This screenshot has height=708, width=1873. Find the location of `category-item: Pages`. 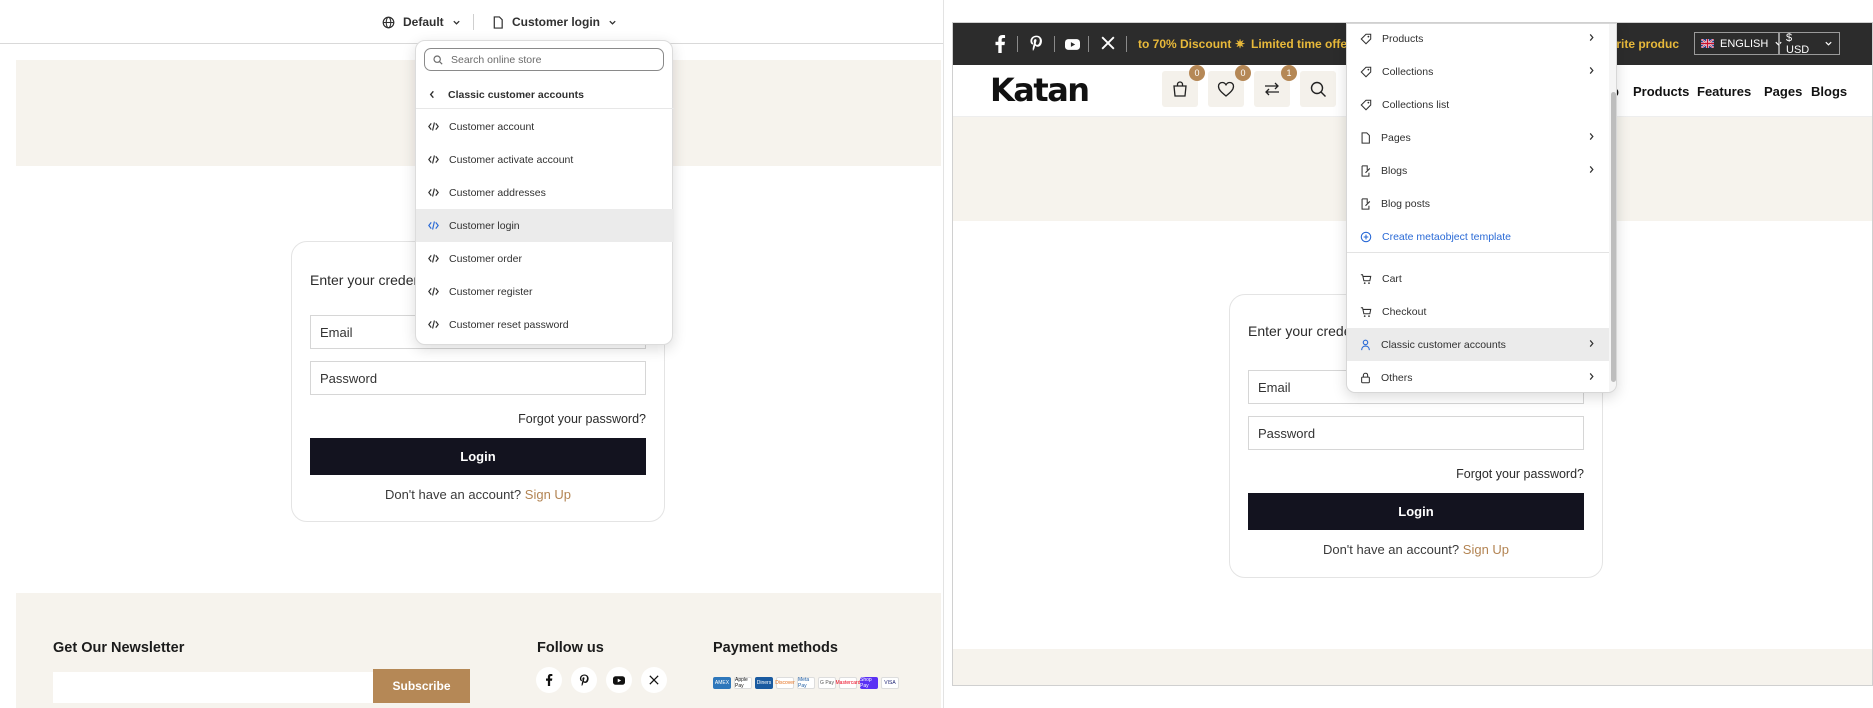

category-item: Pages is located at coordinates (1478, 137).